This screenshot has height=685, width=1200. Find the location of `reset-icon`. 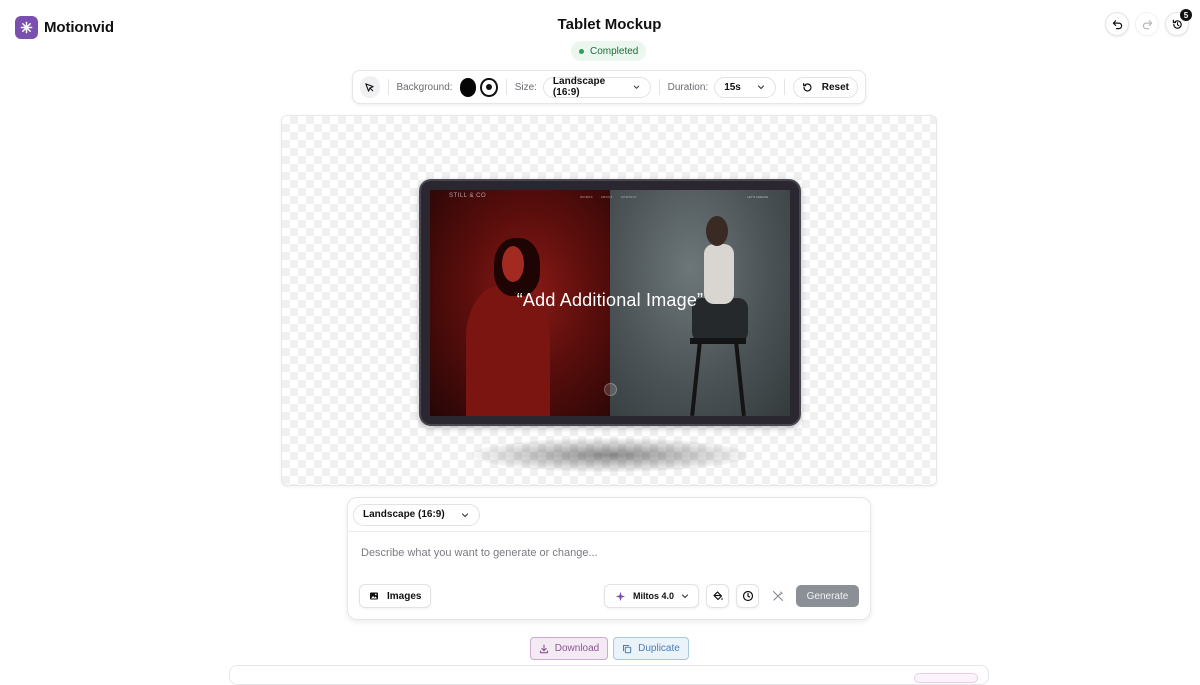

reset-icon is located at coordinates (807, 87).